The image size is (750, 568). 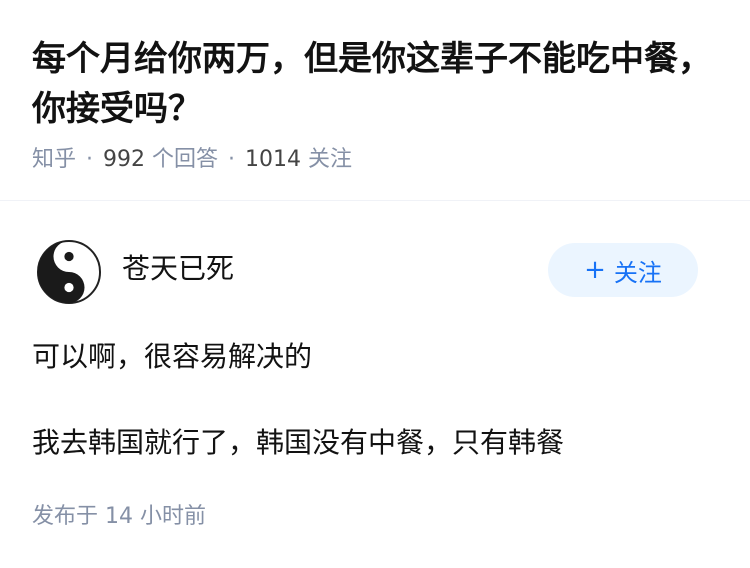 I want to click on question-meta: 知乎 · 992 个回答 · 1014 关注, so click(x=192, y=160).